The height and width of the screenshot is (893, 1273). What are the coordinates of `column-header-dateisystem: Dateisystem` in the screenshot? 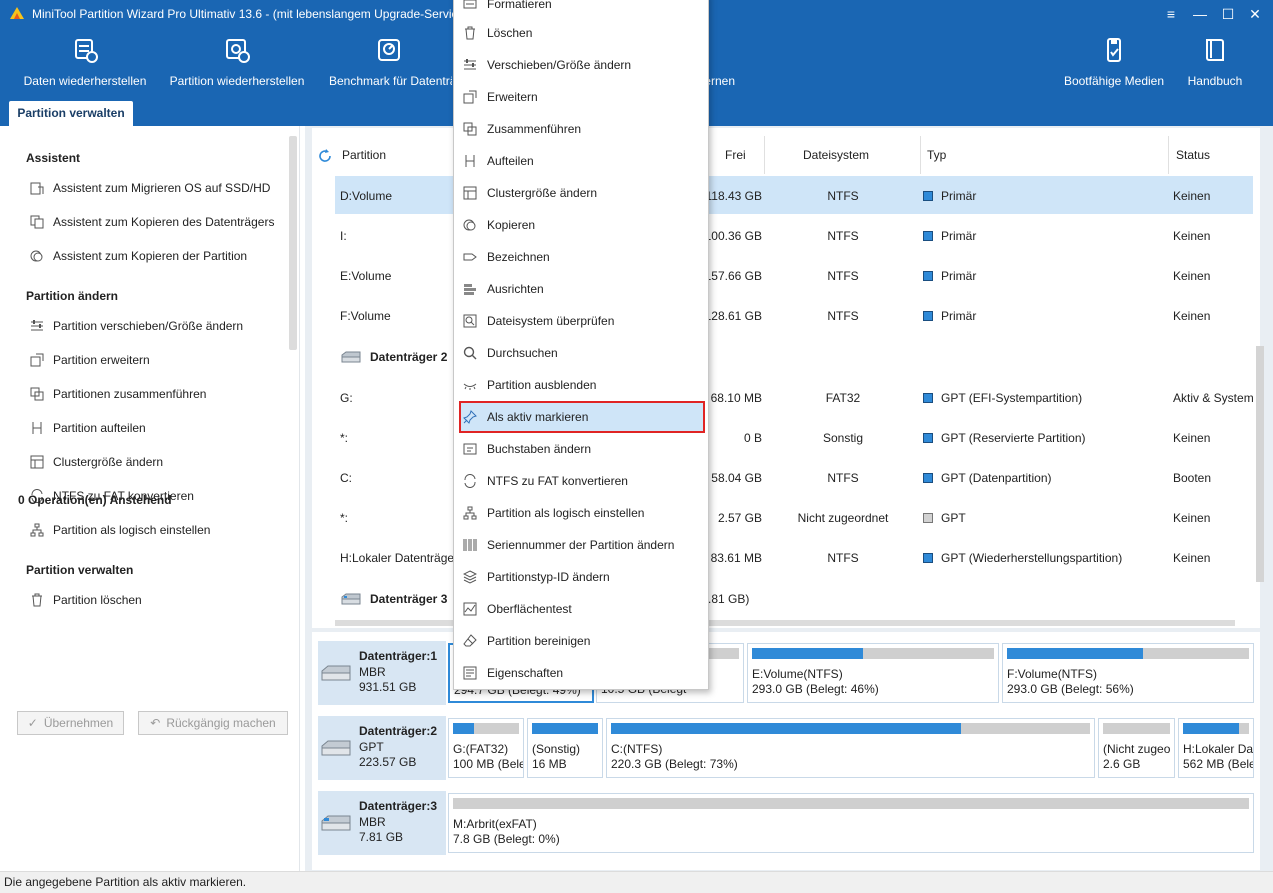 It's located at (836, 155).